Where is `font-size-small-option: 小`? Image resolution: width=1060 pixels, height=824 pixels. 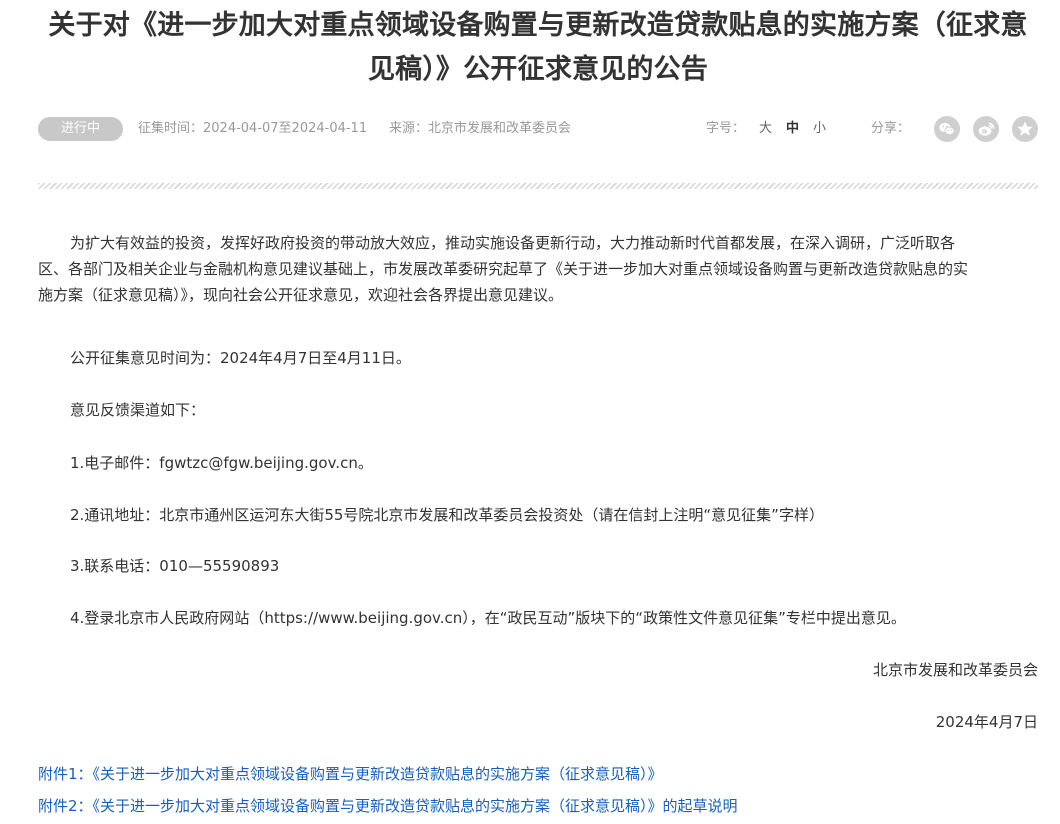
font-size-small-option: 小 is located at coordinates (819, 129).